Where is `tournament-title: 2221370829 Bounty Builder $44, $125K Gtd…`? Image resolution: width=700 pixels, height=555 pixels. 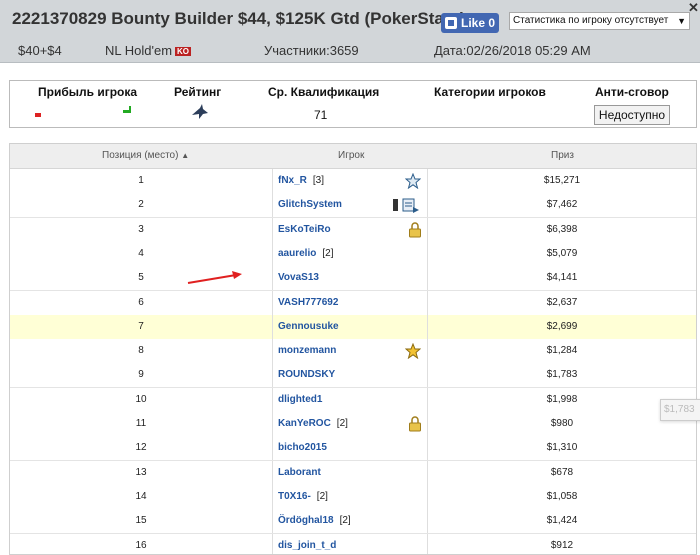 tournament-title: 2221370829 Bounty Builder $44, $125K Gtd… is located at coordinates (239, 19).